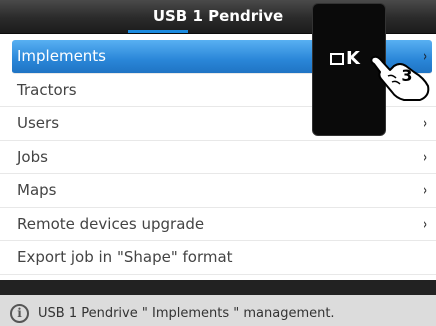  I want to click on menu-item-label: Maps, so click(37, 190).